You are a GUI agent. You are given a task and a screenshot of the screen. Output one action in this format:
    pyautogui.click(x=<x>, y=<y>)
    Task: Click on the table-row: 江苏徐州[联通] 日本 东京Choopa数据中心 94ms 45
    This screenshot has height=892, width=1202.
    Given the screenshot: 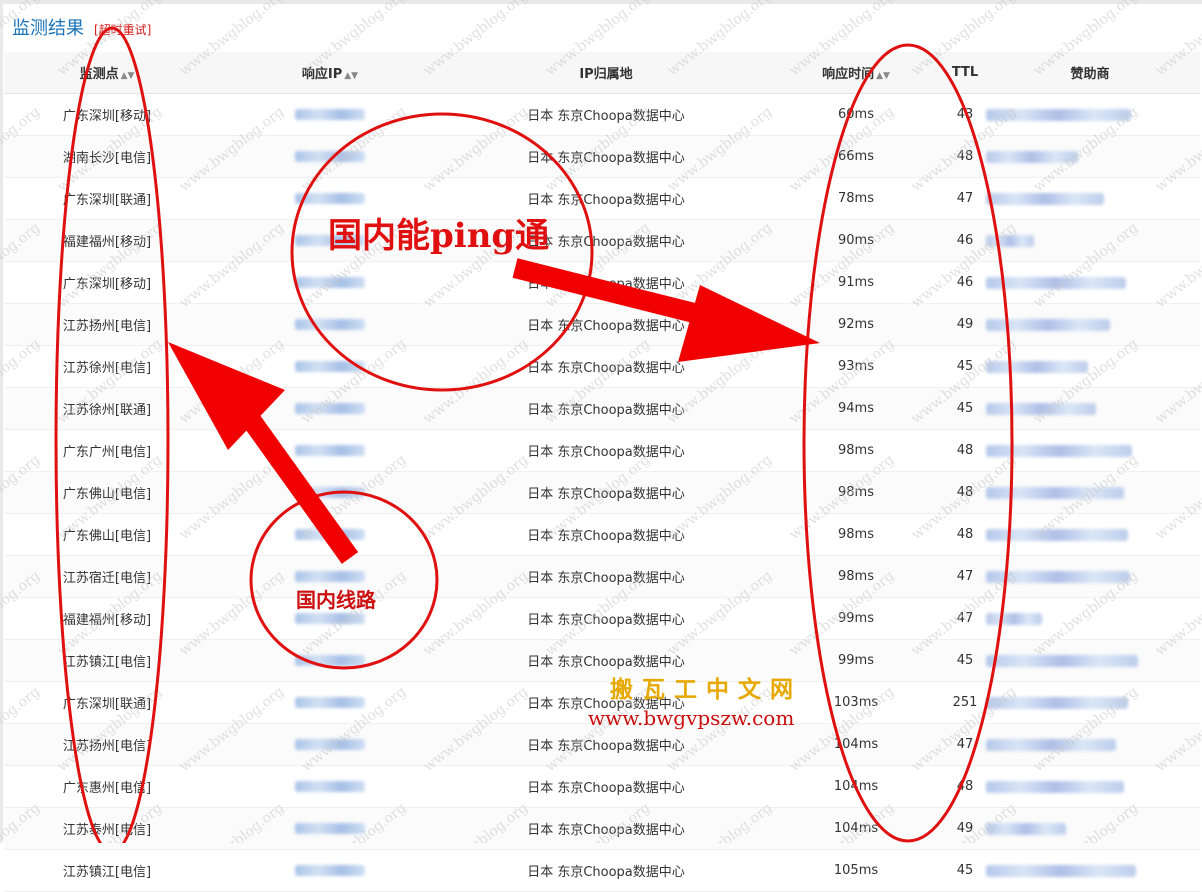 What is the action you would take?
    pyautogui.click(x=602, y=408)
    